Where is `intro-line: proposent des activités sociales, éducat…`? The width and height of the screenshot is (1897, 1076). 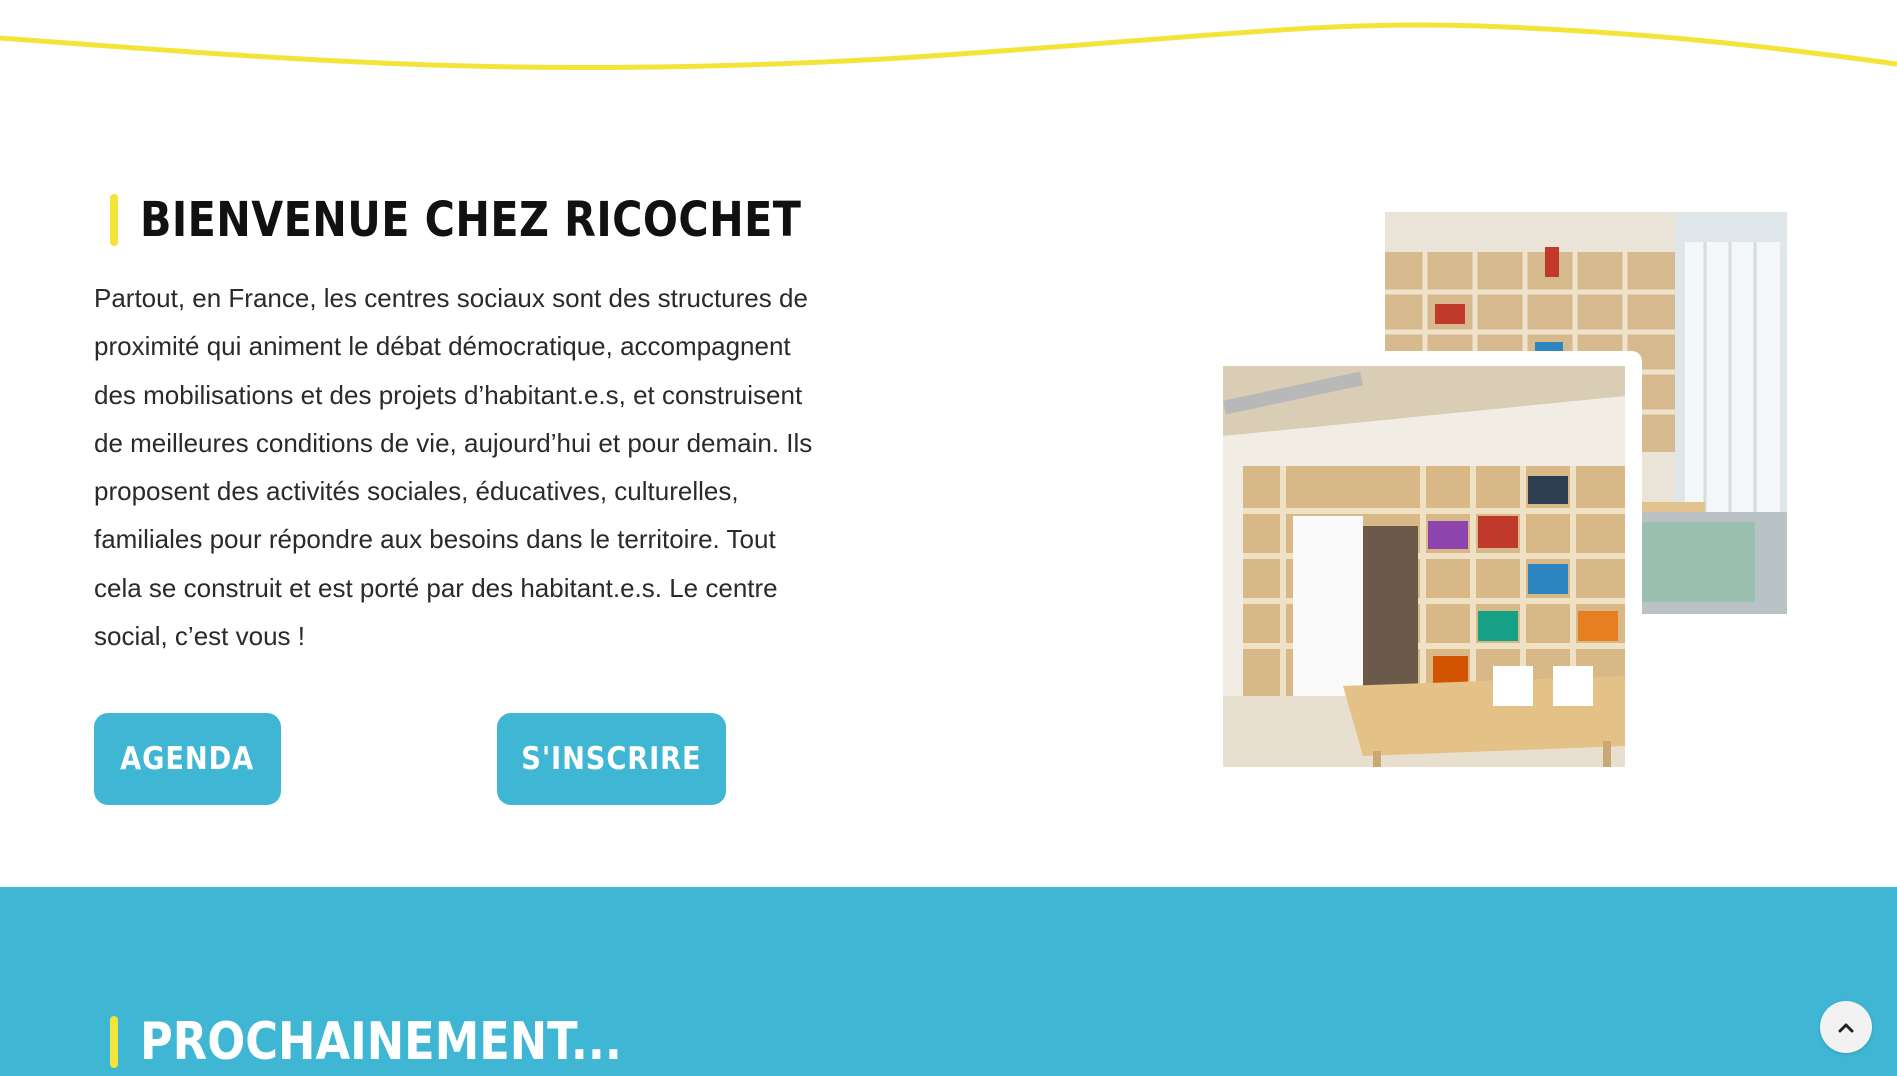 intro-line: proposent des activités sociales, éducat… is located at coordinates (416, 491).